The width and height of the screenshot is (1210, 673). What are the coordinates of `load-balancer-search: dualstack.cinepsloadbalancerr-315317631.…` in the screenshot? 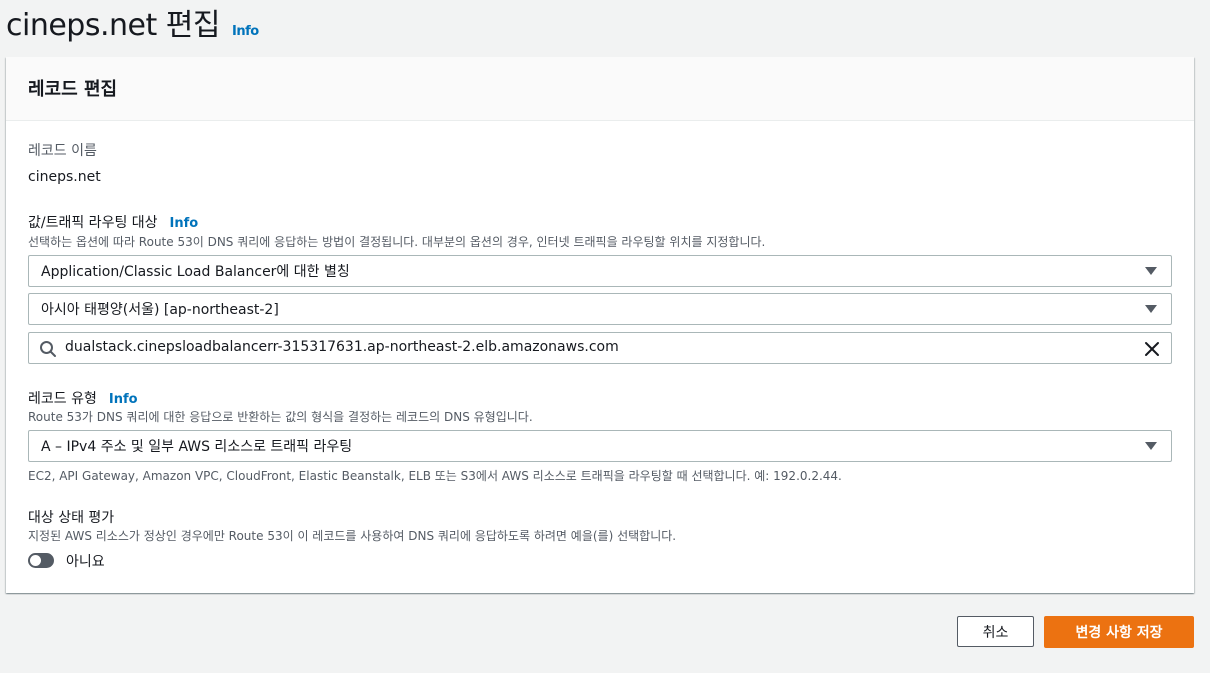 It's located at (600, 348).